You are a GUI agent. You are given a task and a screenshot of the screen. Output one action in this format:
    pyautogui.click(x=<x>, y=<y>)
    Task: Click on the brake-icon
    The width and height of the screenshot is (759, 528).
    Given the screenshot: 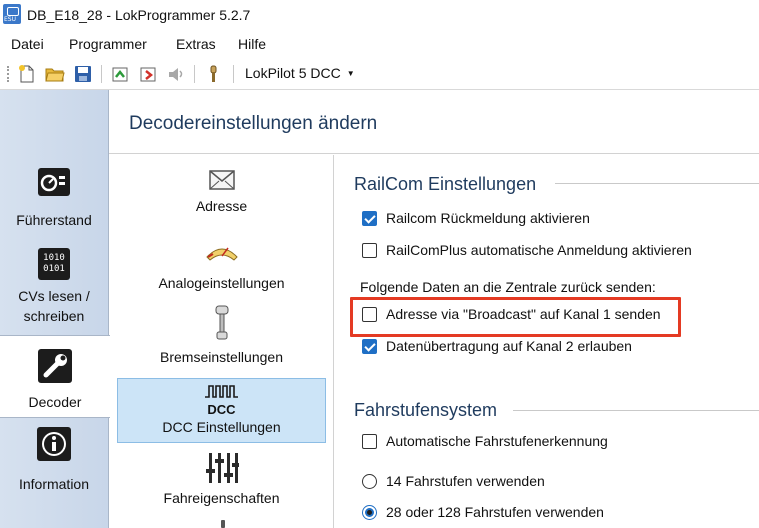 What is the action you would take?
    pyautogui.click(x=221, y=322)
    